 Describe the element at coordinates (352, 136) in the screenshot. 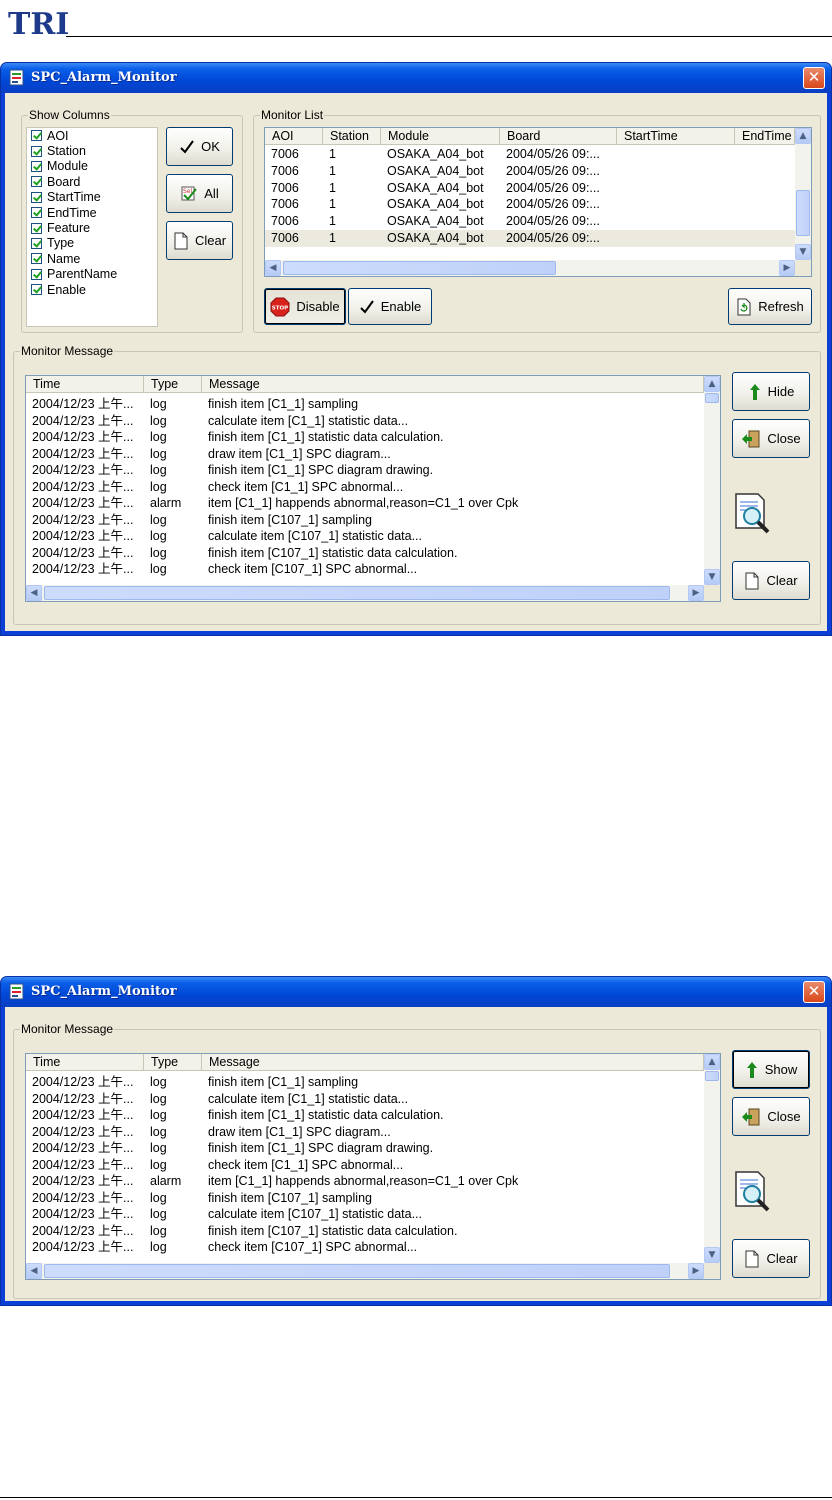

I see `column-header-station: Station` at that location.